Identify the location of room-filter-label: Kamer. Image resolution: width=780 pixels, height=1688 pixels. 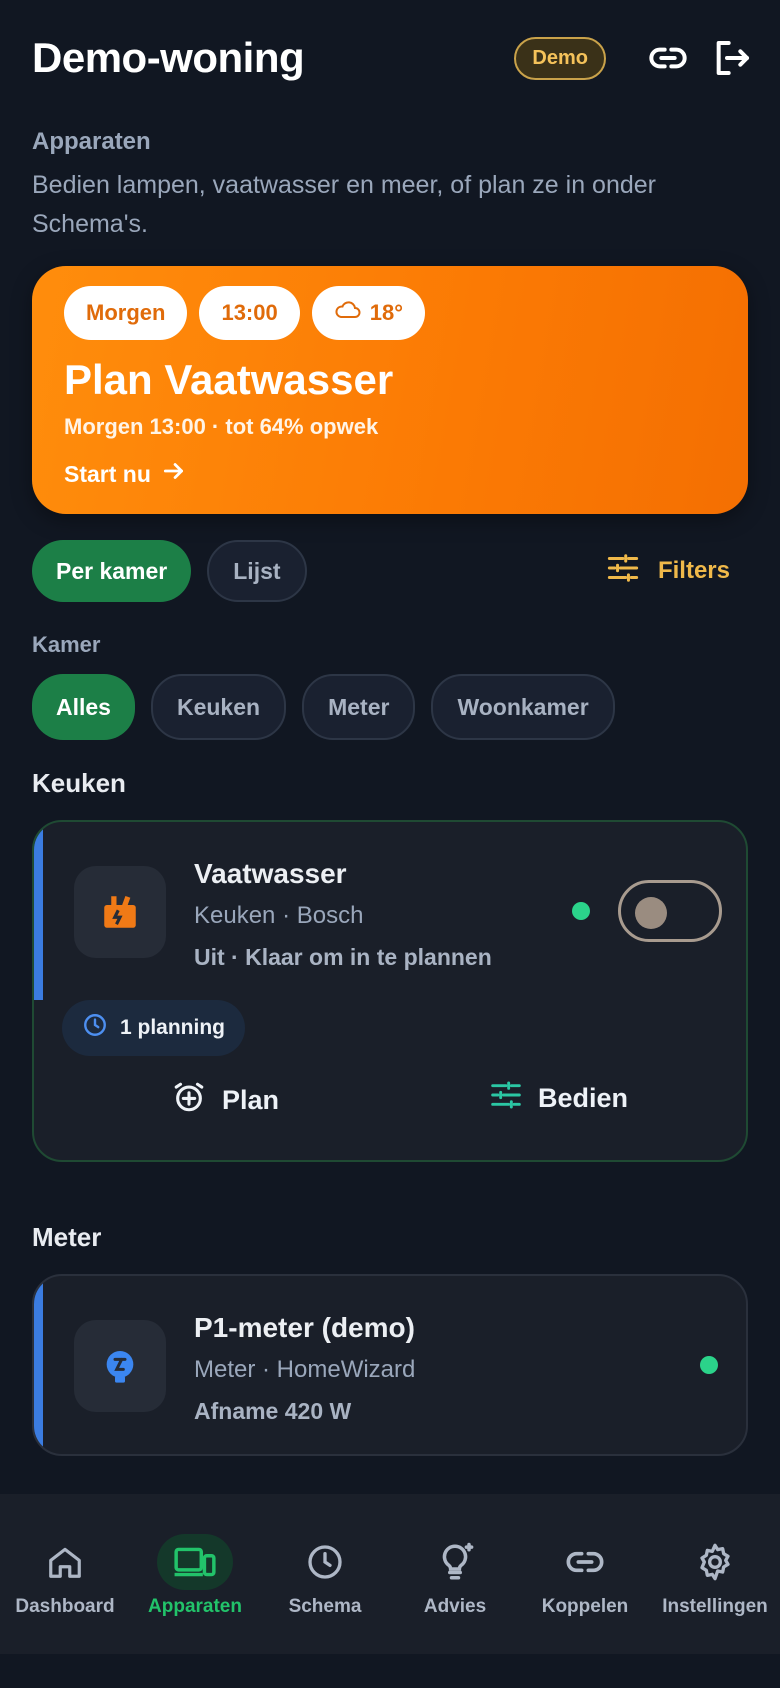
(66, 644).